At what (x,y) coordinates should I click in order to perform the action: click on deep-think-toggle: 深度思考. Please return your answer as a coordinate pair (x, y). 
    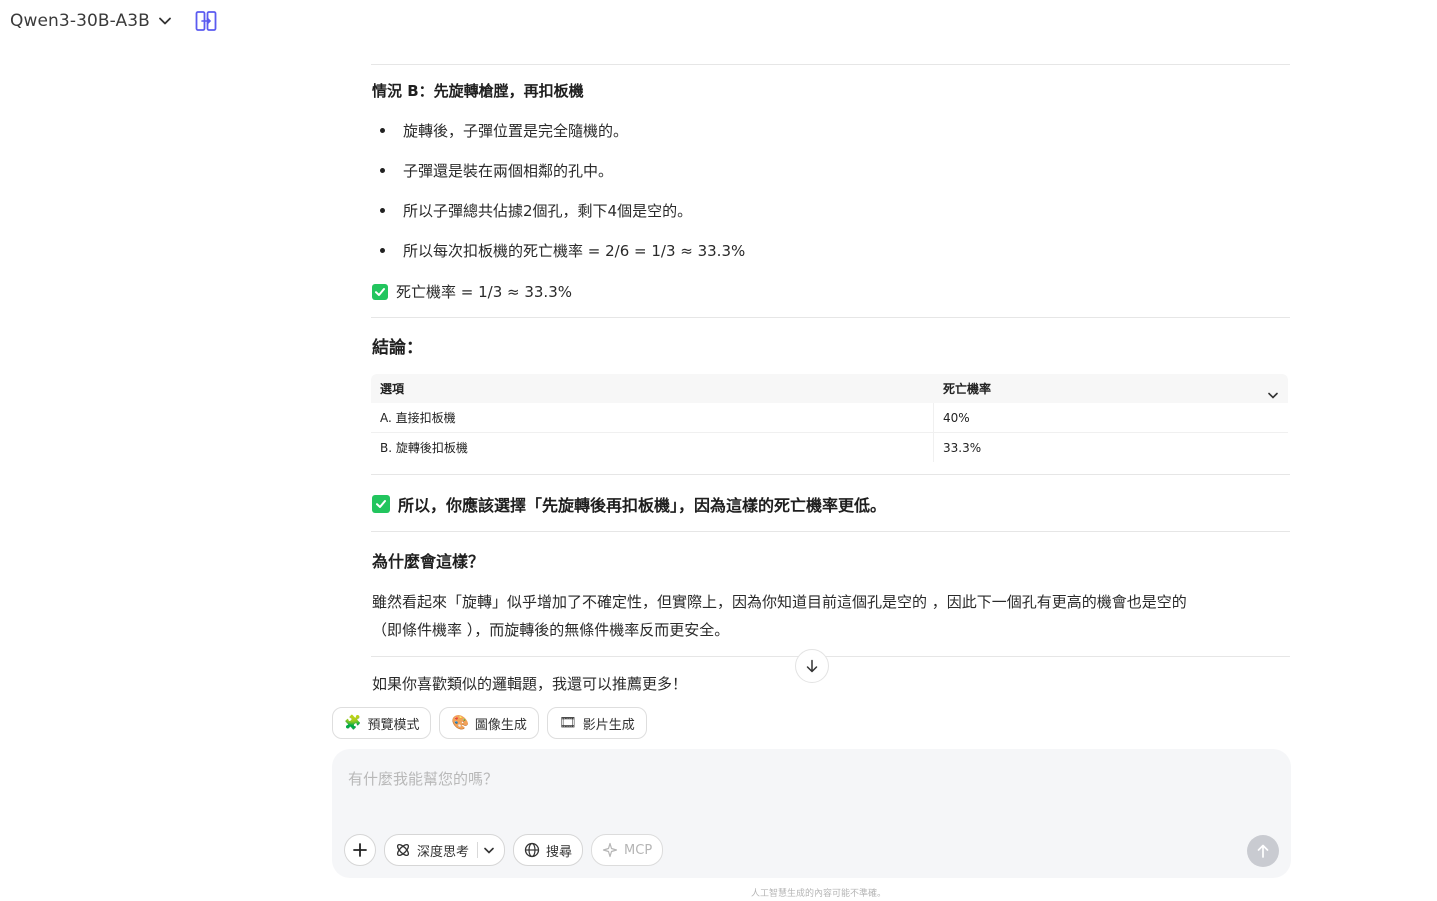
    Looking at the image, I should click on (445, 850).